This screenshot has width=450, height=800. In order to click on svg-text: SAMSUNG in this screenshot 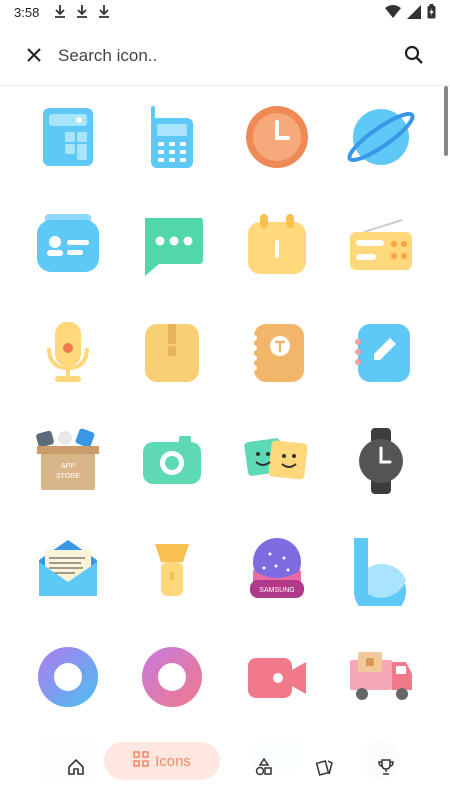, I will do `click(276, 590)`.